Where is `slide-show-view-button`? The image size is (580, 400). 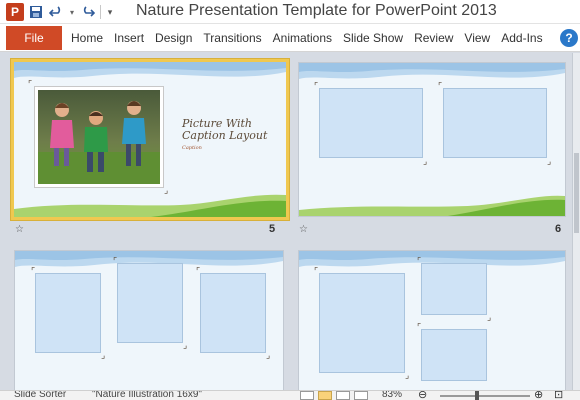
slide-show-view-button is located at coordinates (361, 395).